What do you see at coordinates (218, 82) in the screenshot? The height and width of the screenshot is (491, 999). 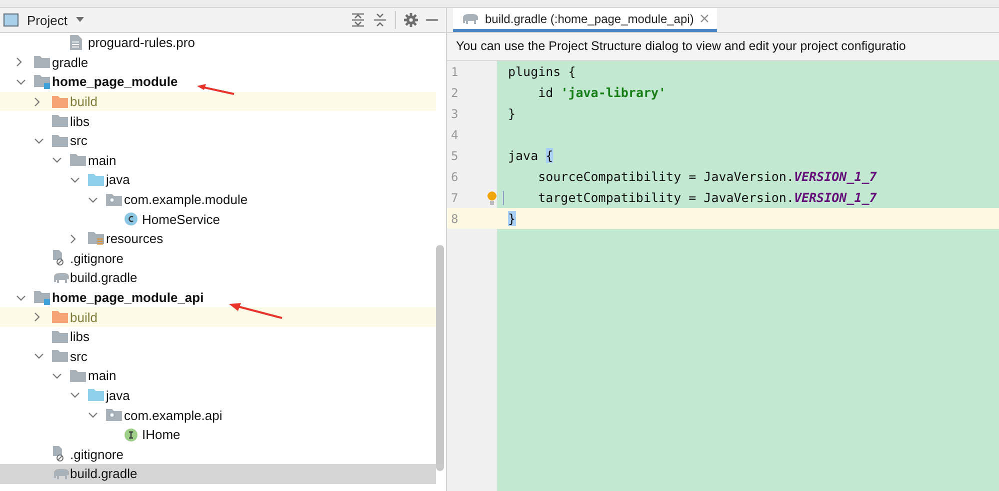 I see `tree-item: home_page_module` at bounding box center [218, 82].